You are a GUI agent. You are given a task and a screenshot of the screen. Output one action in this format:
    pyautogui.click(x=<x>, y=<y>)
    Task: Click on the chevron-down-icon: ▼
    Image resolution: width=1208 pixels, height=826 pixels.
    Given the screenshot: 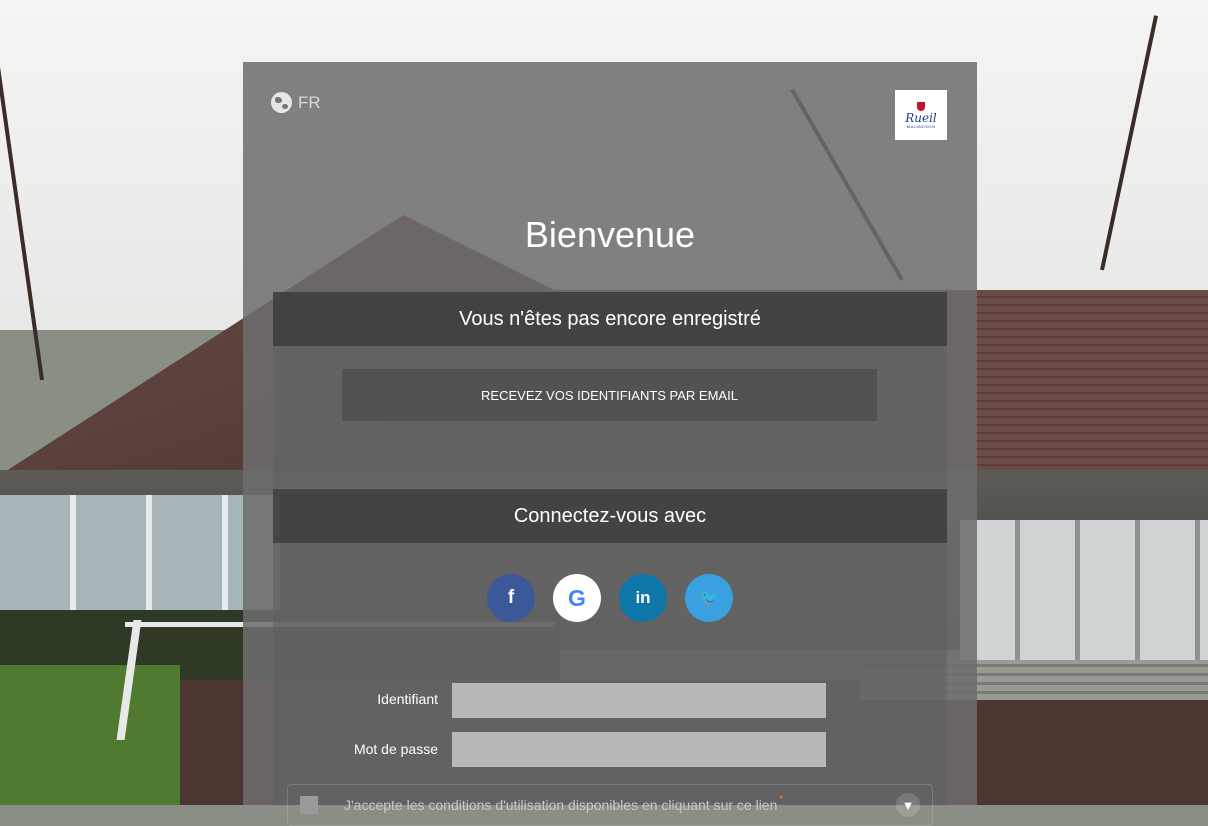 What is the action you would take?
    pyautogui.click(x=908, y=805)
    